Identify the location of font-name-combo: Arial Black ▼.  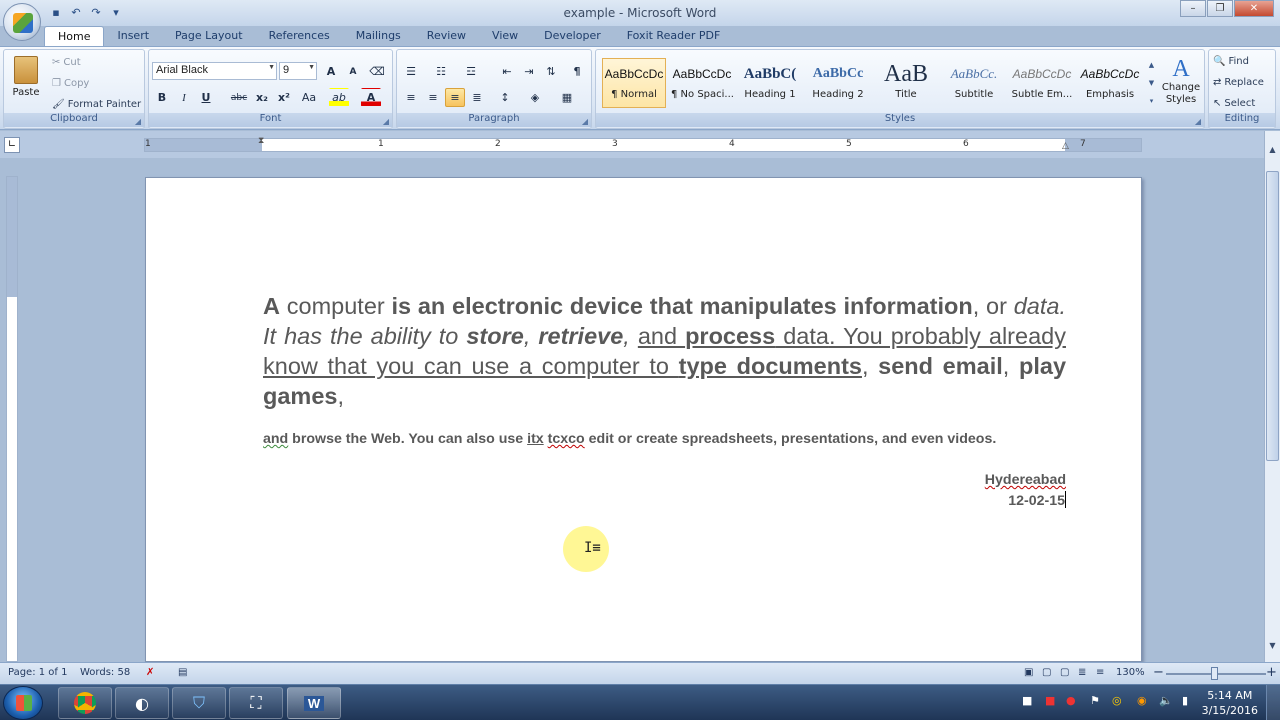
(214, 71).